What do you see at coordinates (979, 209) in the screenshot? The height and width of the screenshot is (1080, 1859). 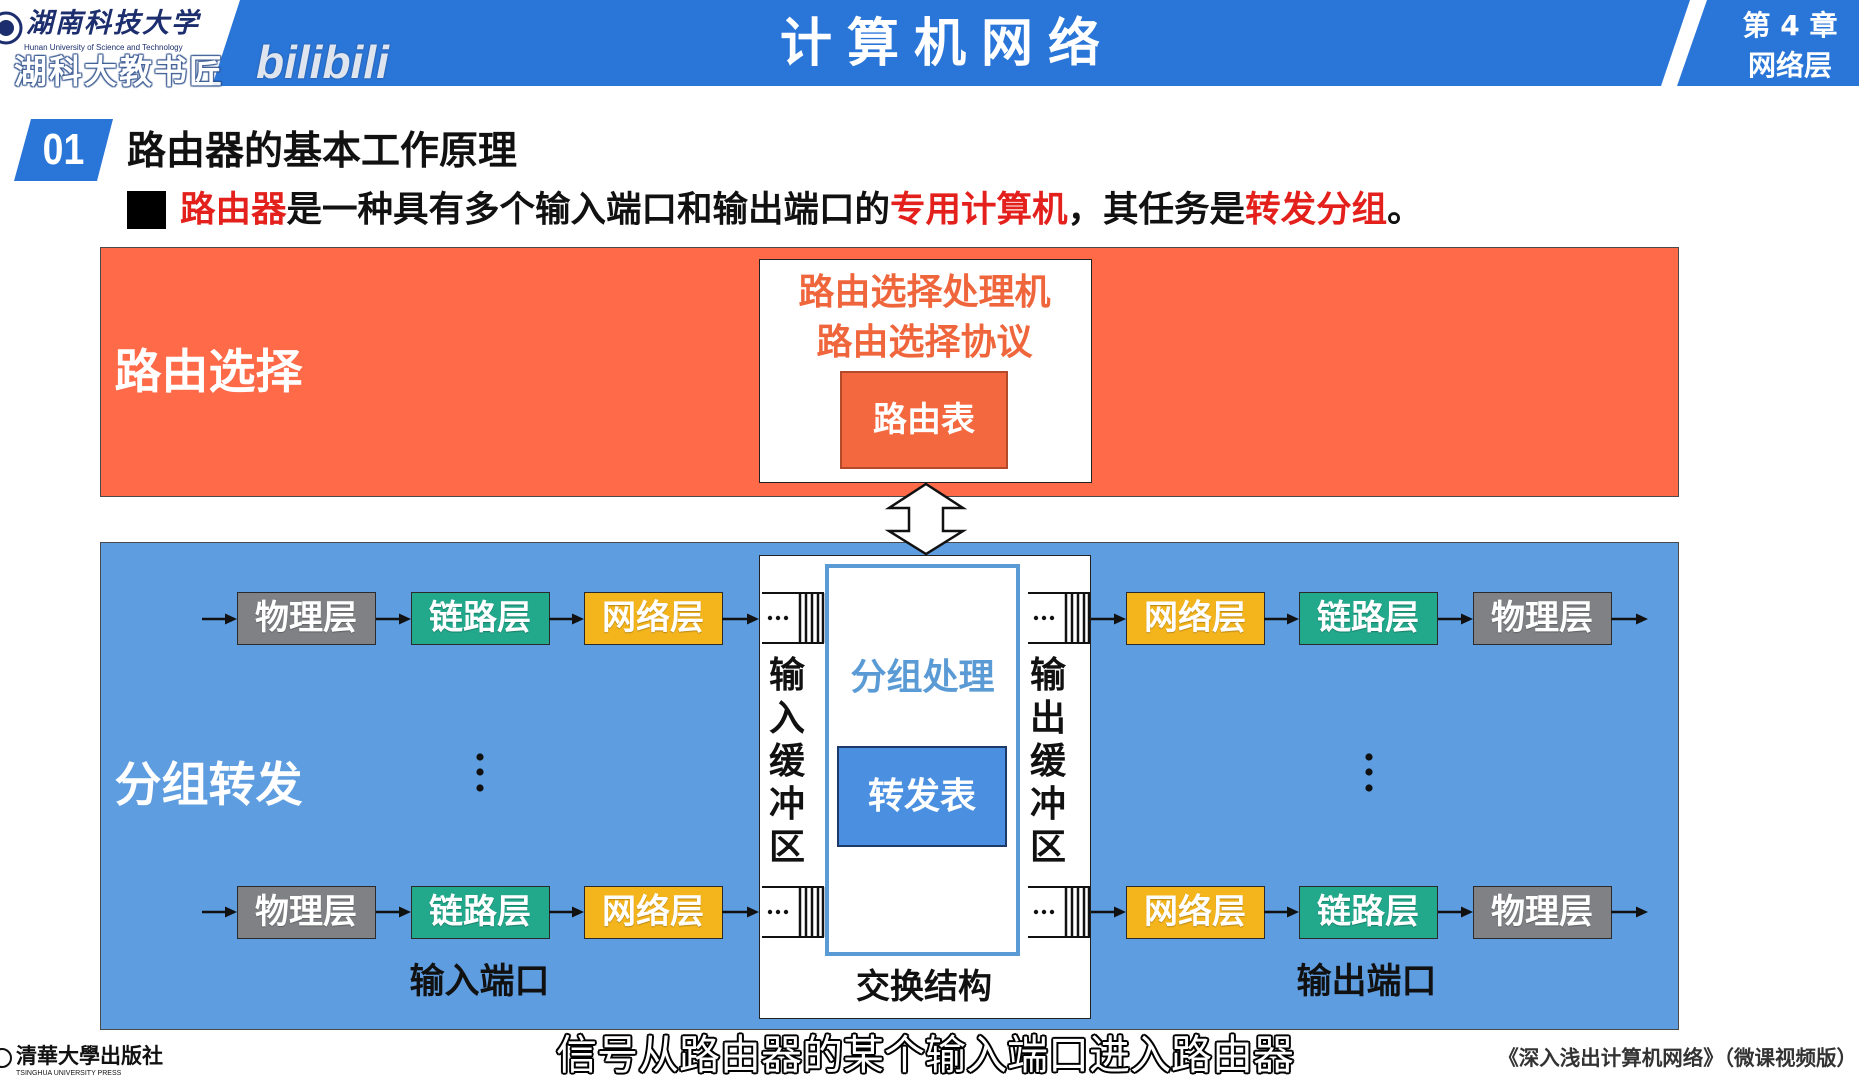 I see `bullet-highlight-special-computer: 专用计算机` at bounding box center [979, 209].